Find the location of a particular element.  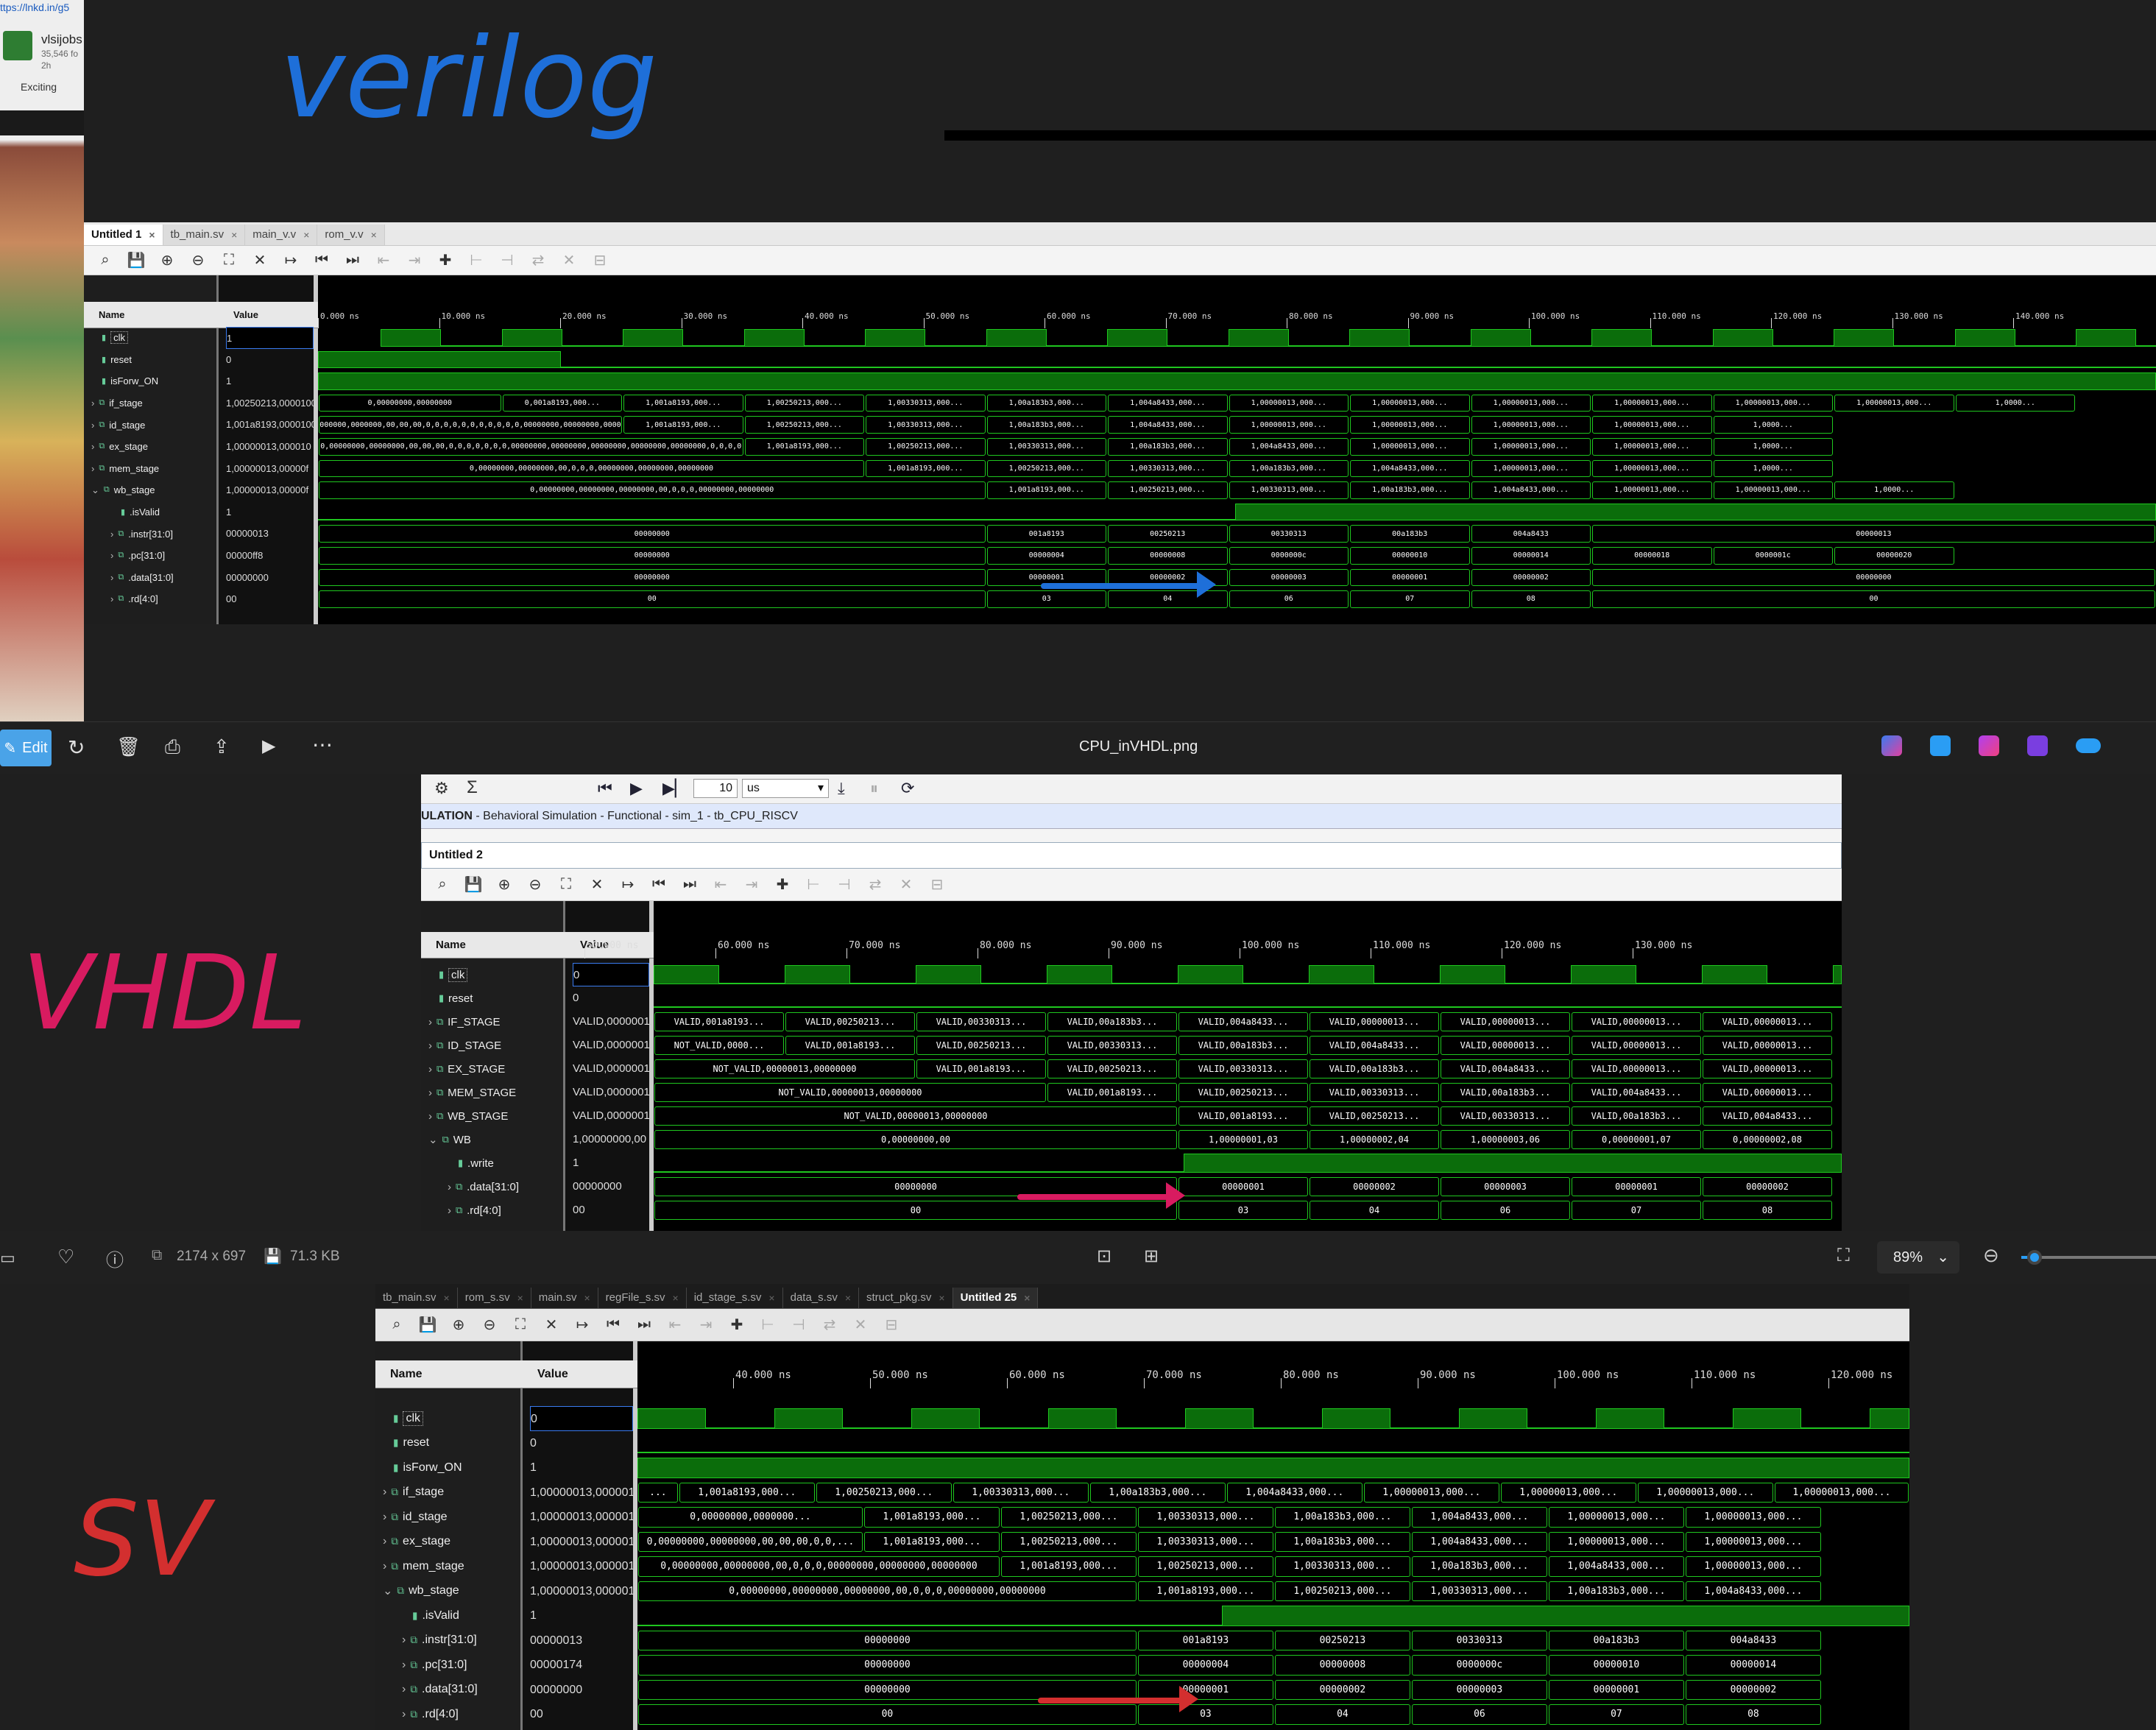

tab-untitled-2: Untitled 2 is located at coordinates (456, 855).